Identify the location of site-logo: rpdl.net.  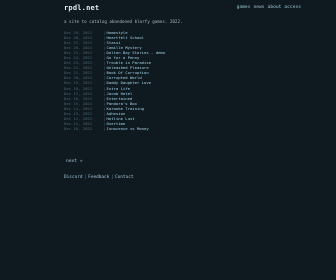
(81, 8).